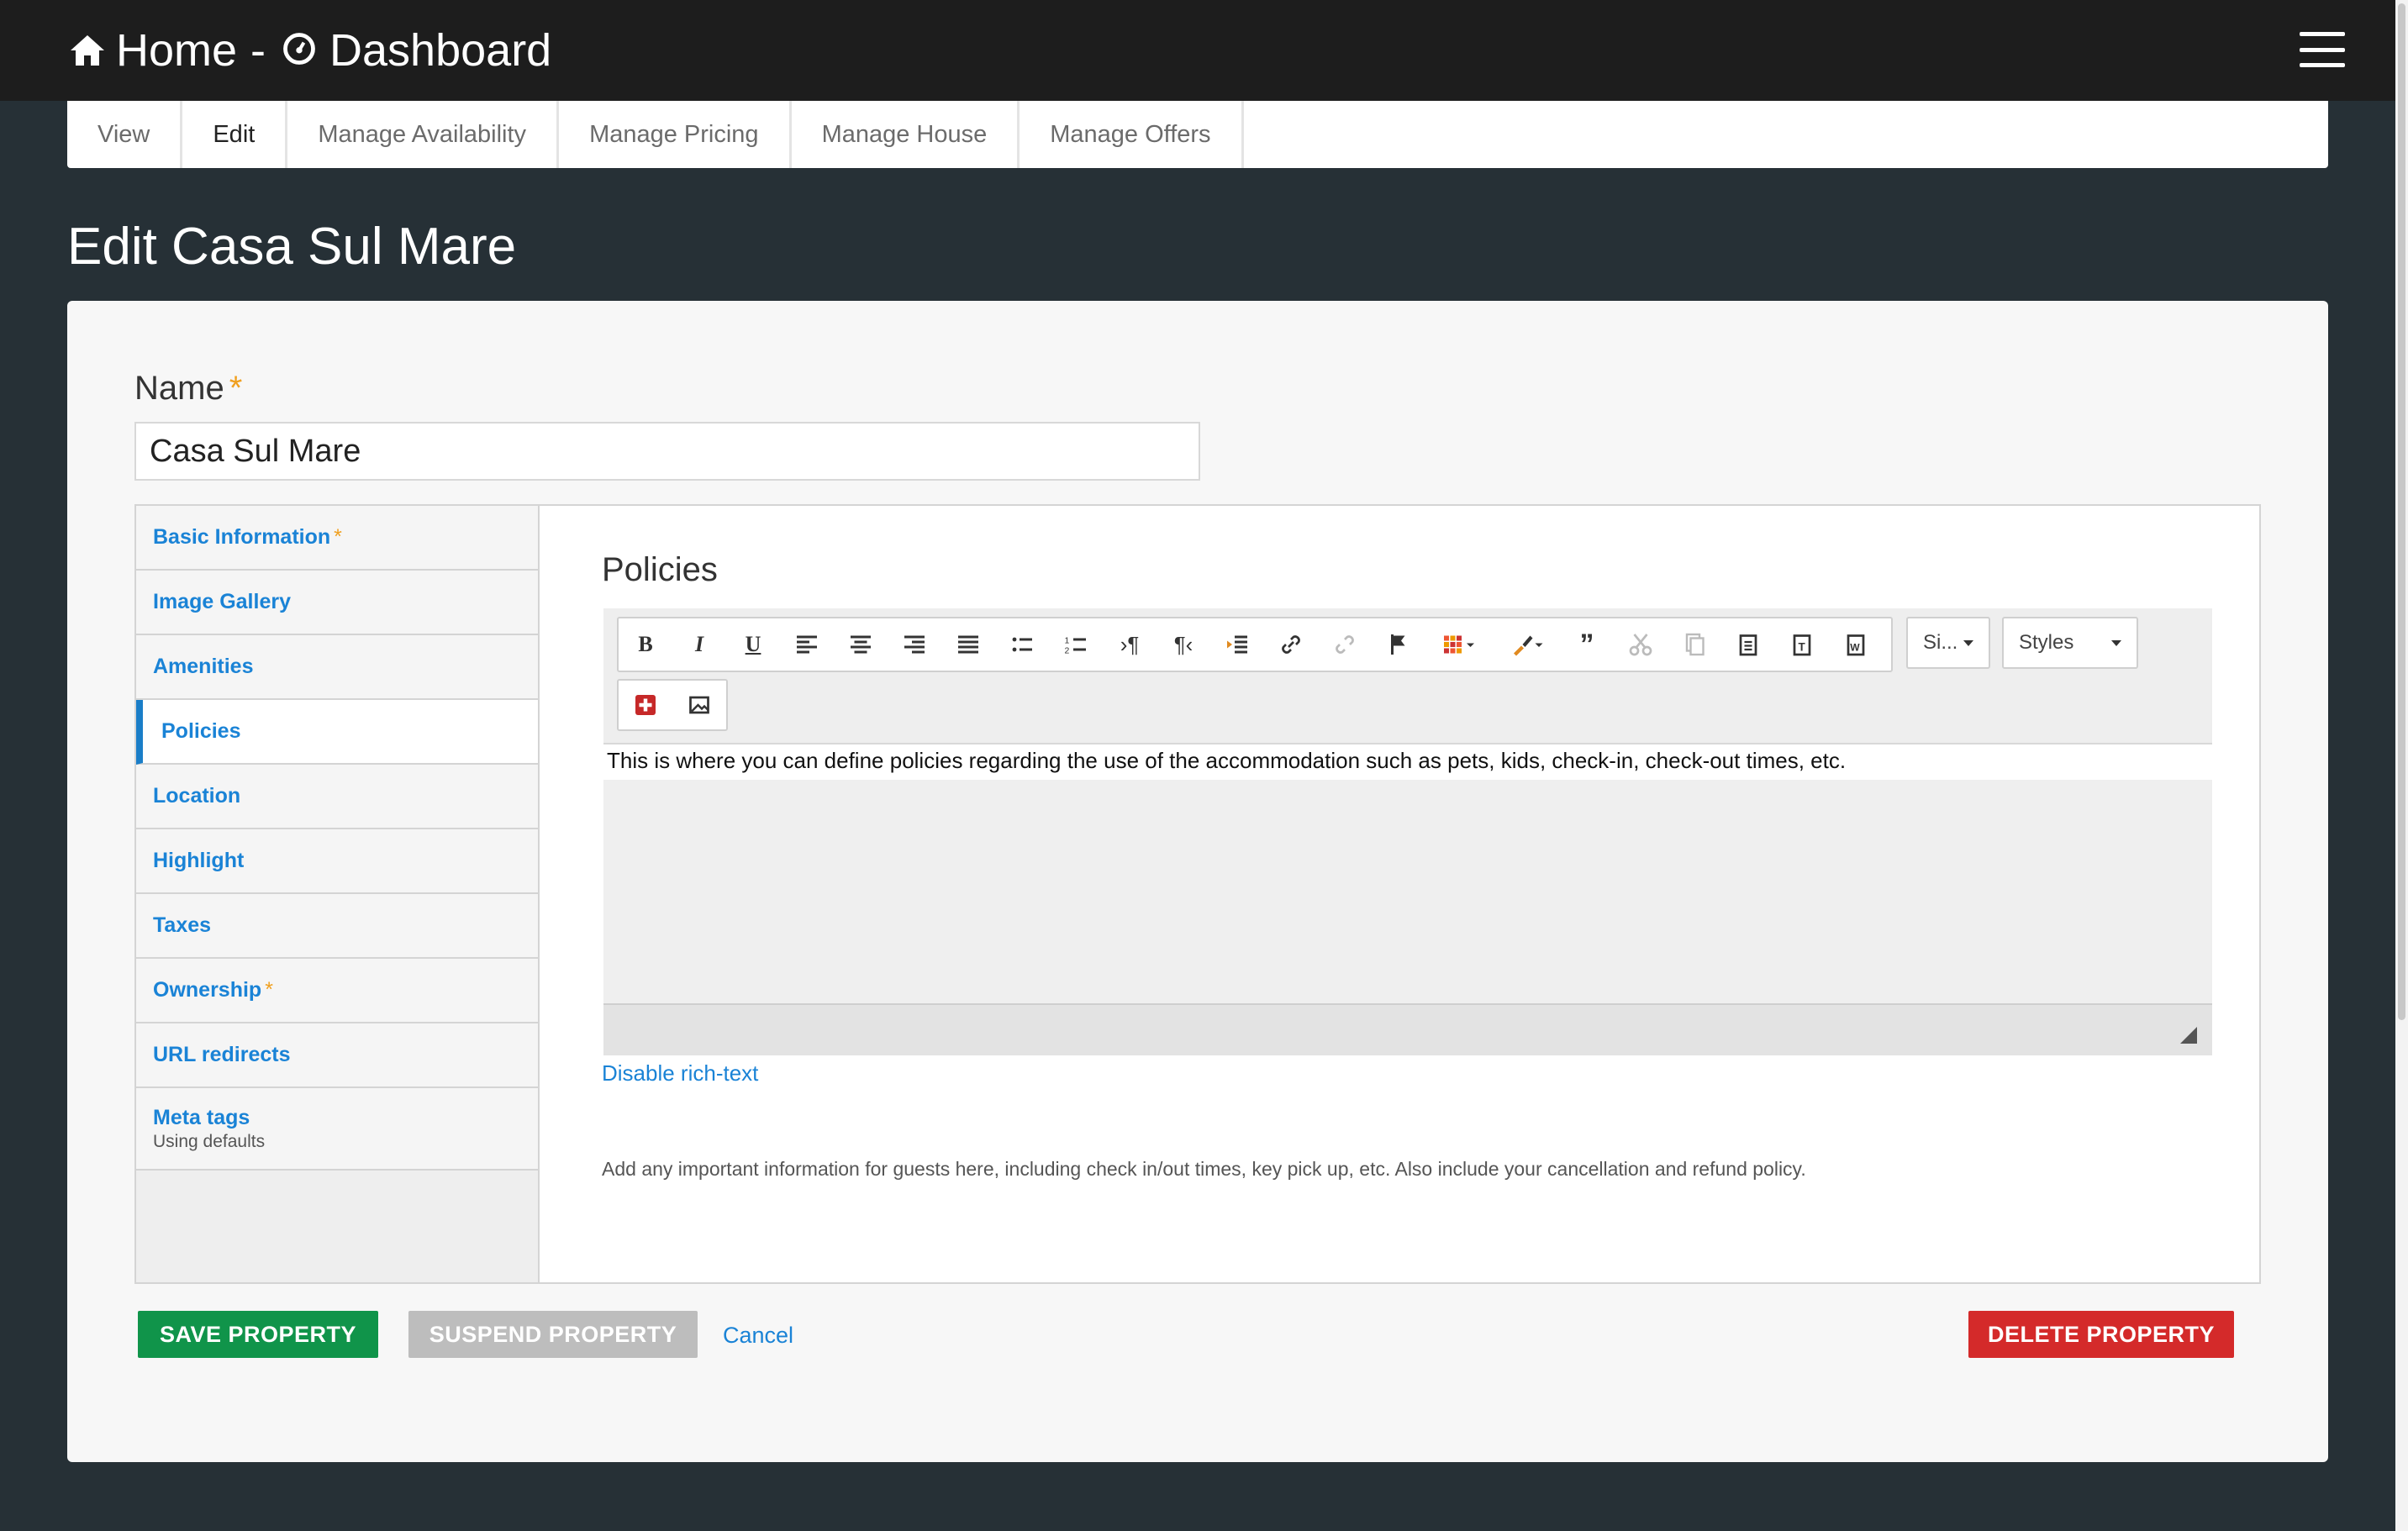 This screenshot has height=1531, width=2408. I want to click on breadcrumb: Home - Dashboard, so click(309, 50).